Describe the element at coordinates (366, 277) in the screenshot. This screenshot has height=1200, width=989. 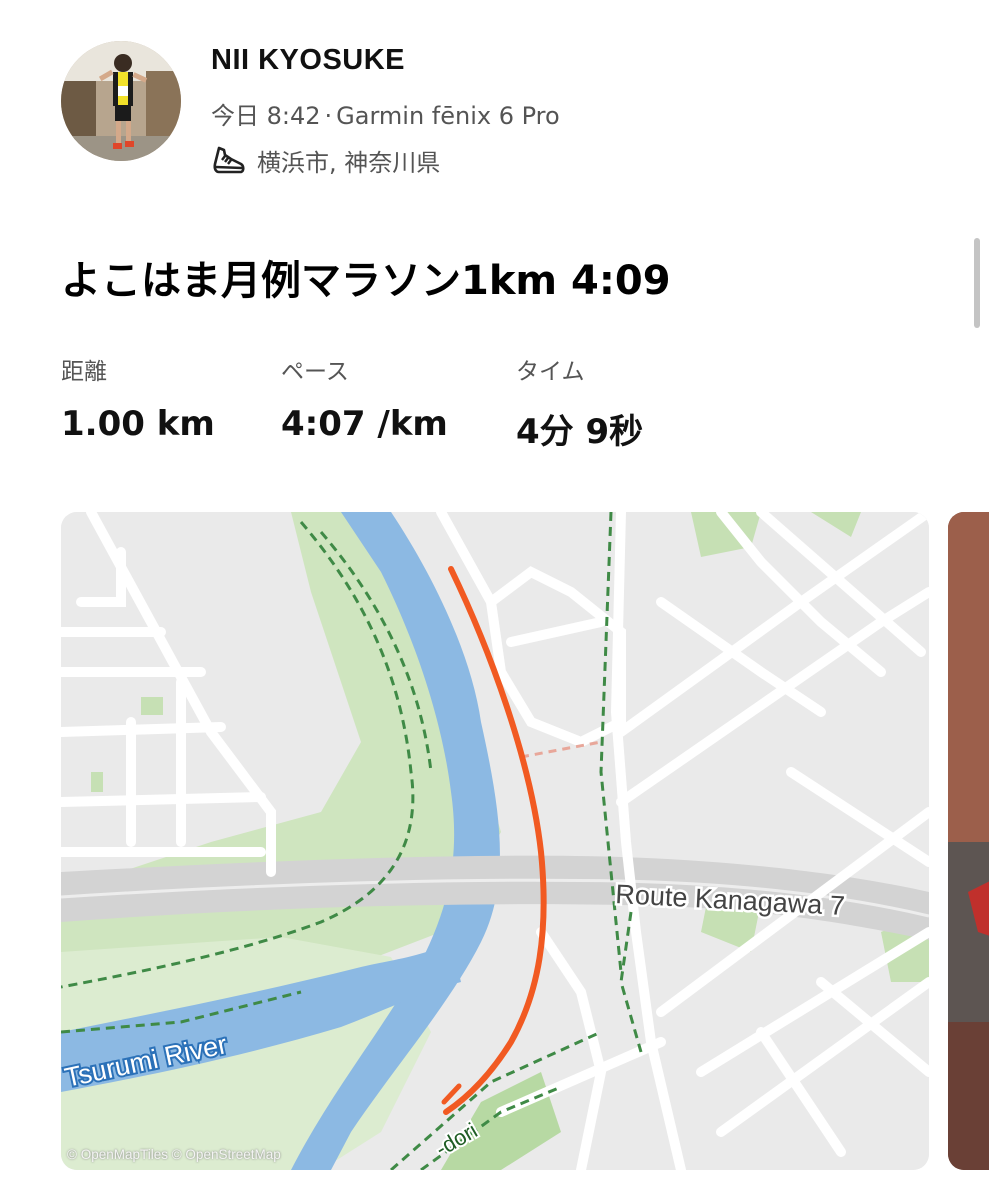
I see `activity-title: よこはま月例マラソン1km 4:09` at that location.